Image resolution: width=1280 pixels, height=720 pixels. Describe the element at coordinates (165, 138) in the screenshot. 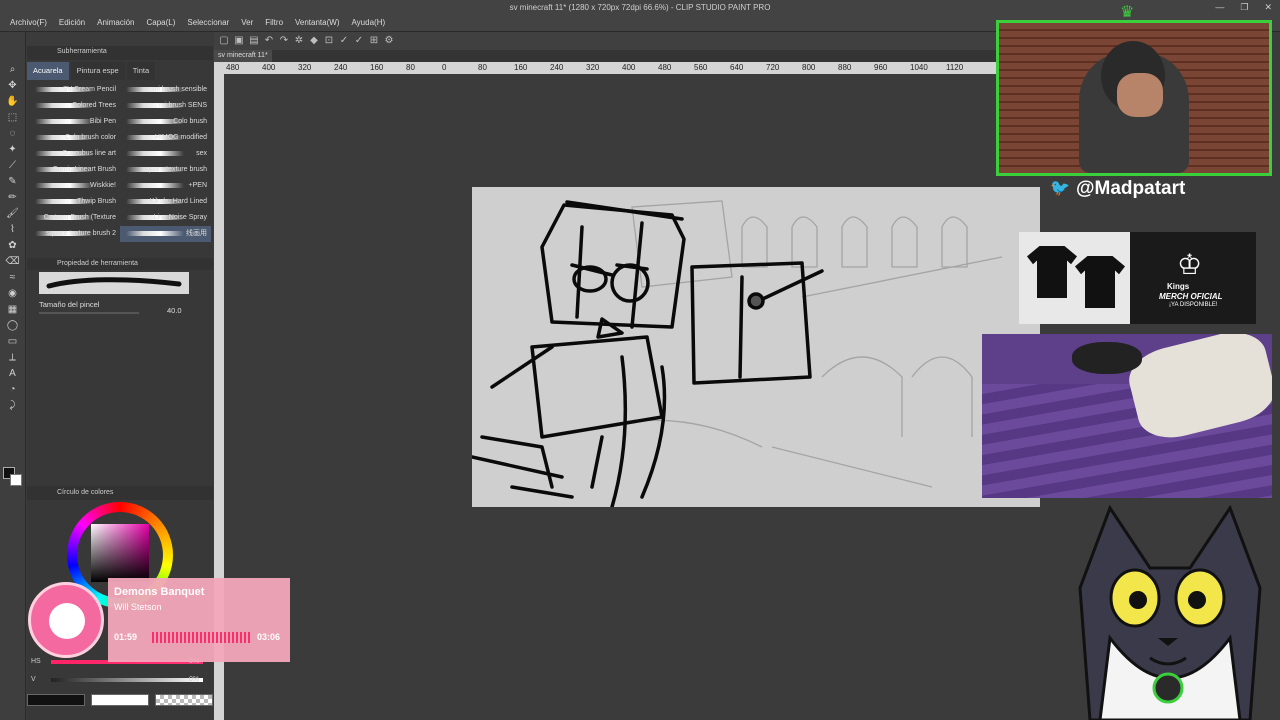

I see `brush-item: HIMOG modified` at that location.